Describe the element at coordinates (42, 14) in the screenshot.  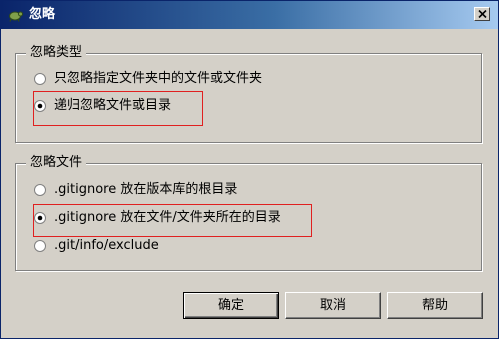
I see `window-title: 忽略` at that location.